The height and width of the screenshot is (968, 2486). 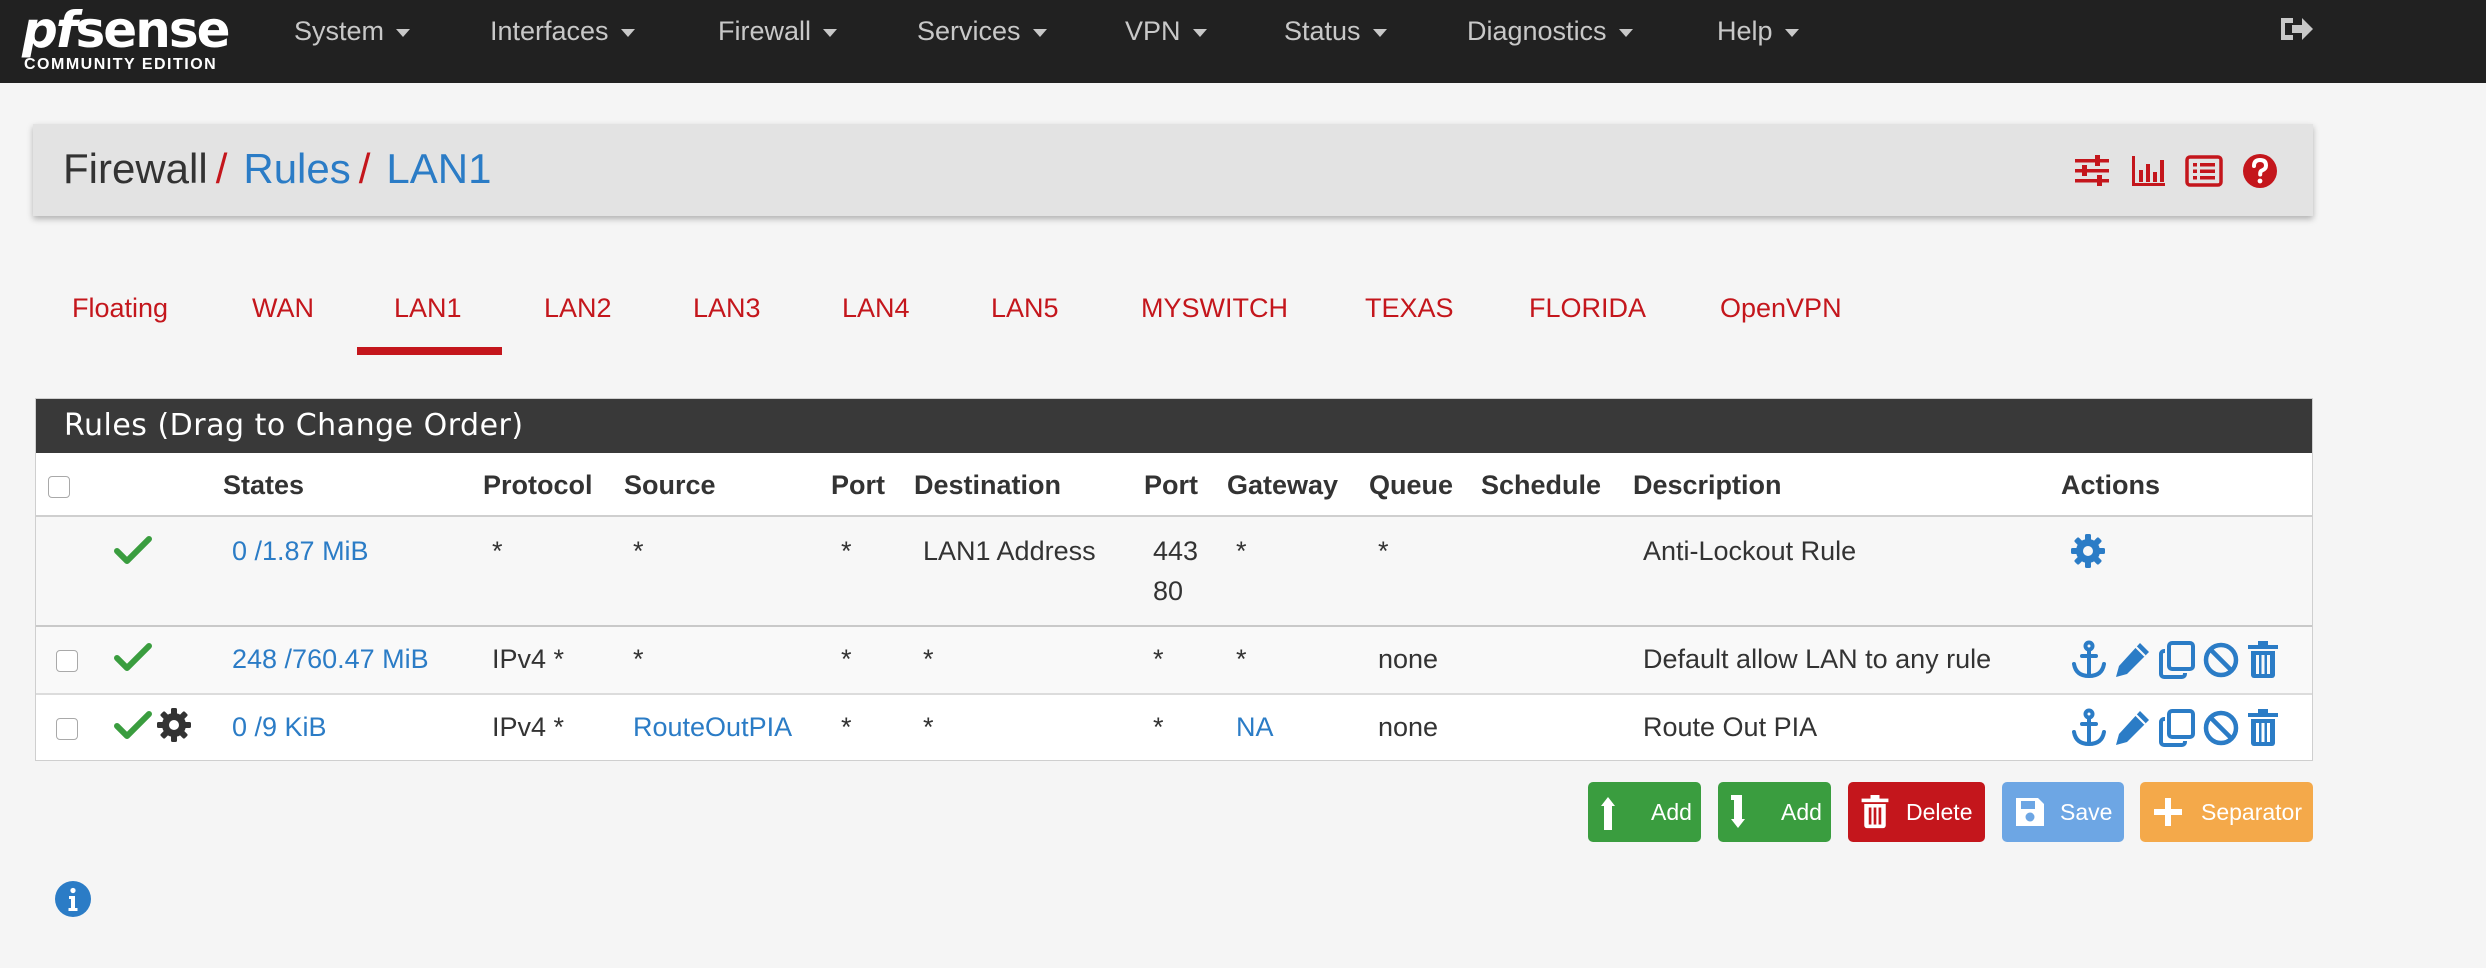 What do you see at coordinates (1255, 727) in the screenshot?
I see `gateway-link: NA` at bounding box center [1255, 727].